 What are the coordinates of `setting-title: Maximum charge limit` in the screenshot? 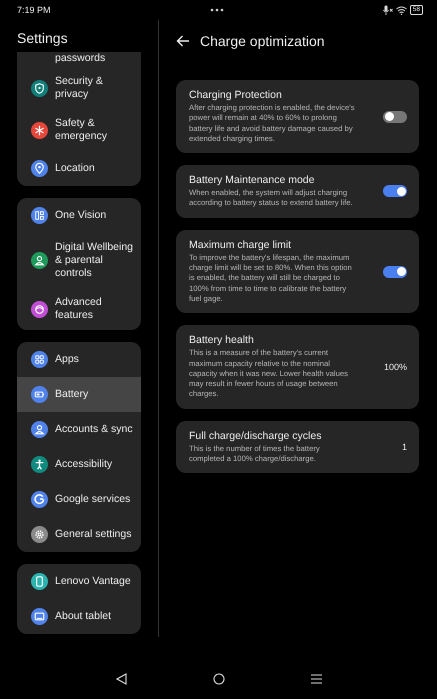 It's located at (240, 244).